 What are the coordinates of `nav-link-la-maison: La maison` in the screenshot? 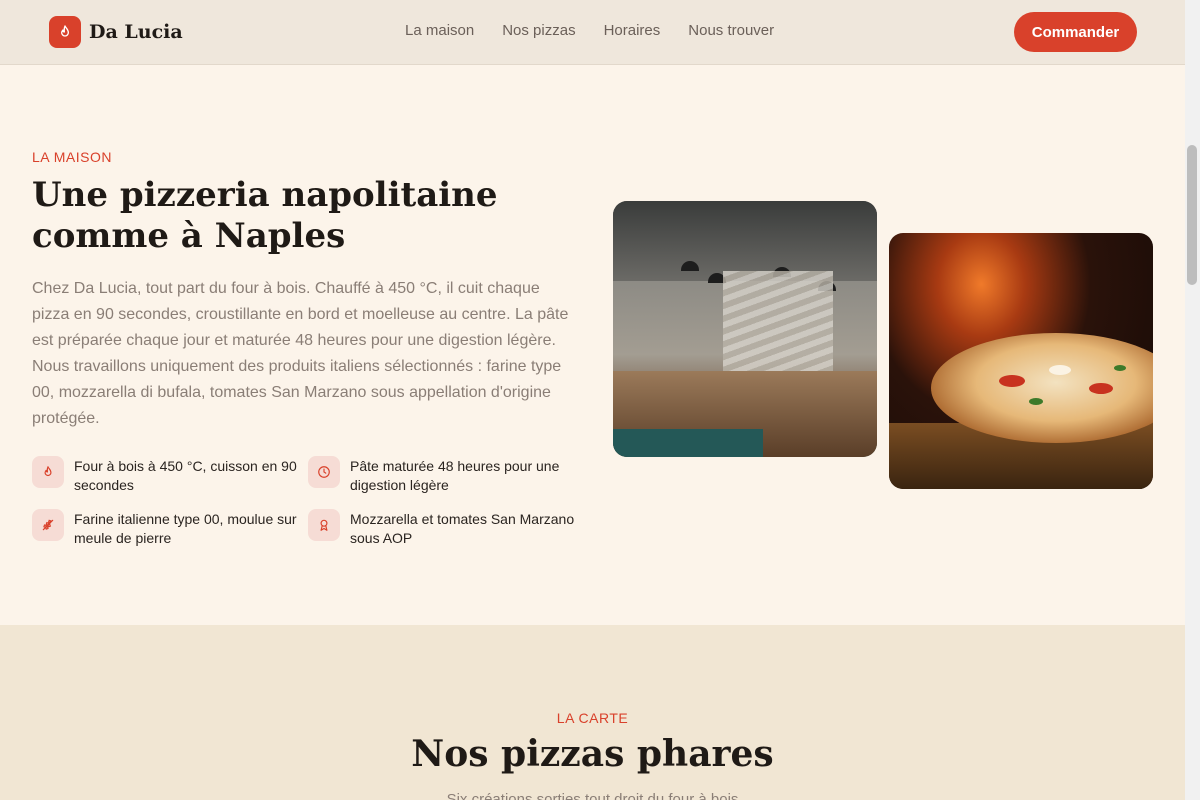 It's located at (439, 30).